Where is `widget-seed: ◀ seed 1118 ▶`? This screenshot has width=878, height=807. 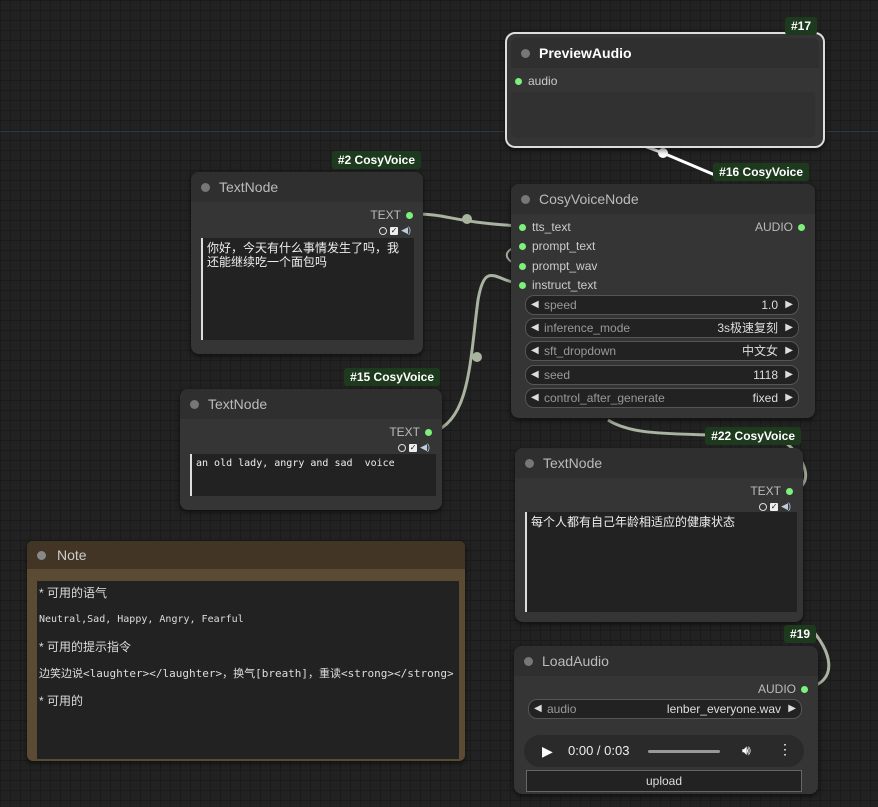 widget-seed: ◀ seed 1118 ▶ is located at coordinates (662, 375).